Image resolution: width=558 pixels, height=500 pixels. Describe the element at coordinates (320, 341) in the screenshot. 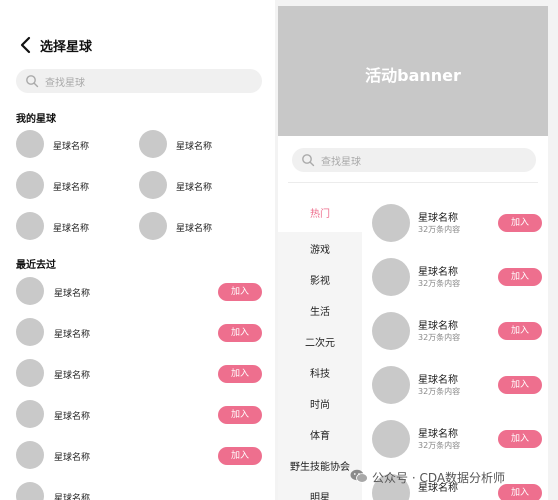

I see `category-acg: 二次元` at that location.